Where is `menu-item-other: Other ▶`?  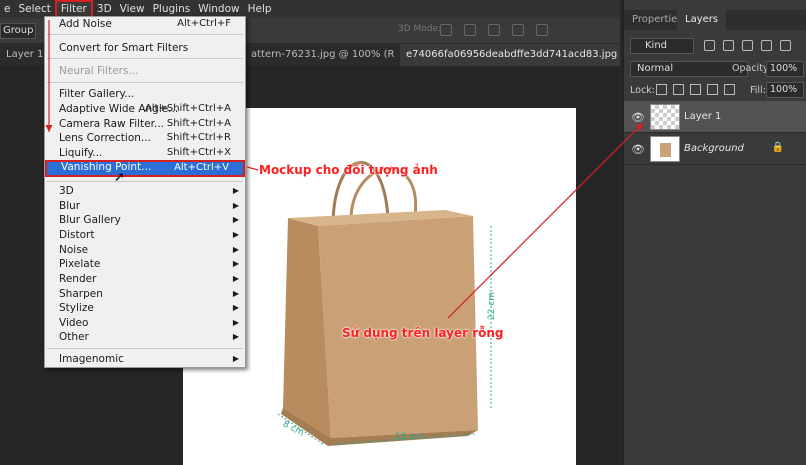
menu-item-other: Other ▶ is located at coordinates (145, 337).